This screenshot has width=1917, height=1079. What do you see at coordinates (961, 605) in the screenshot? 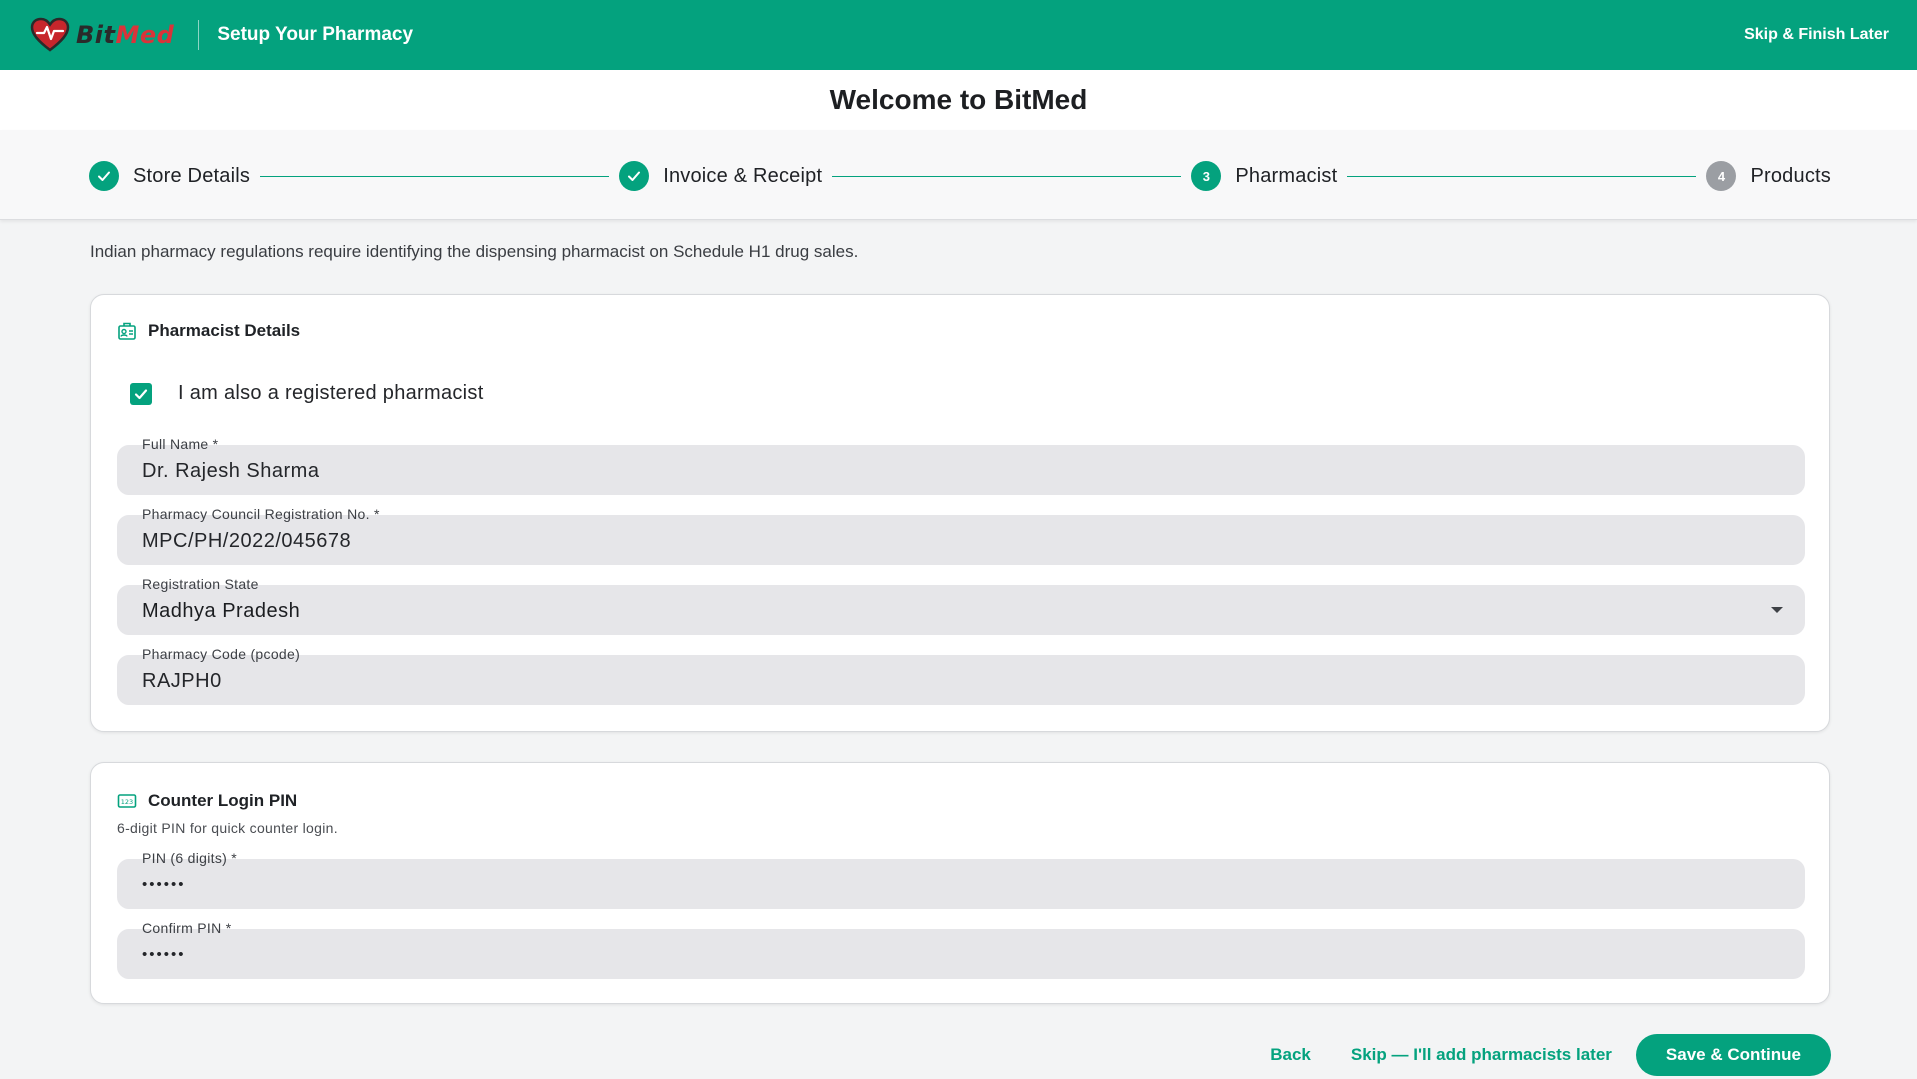
I see `registration-state-select: Registration State Madhya Pradesh` at bounding box center [961, 605].